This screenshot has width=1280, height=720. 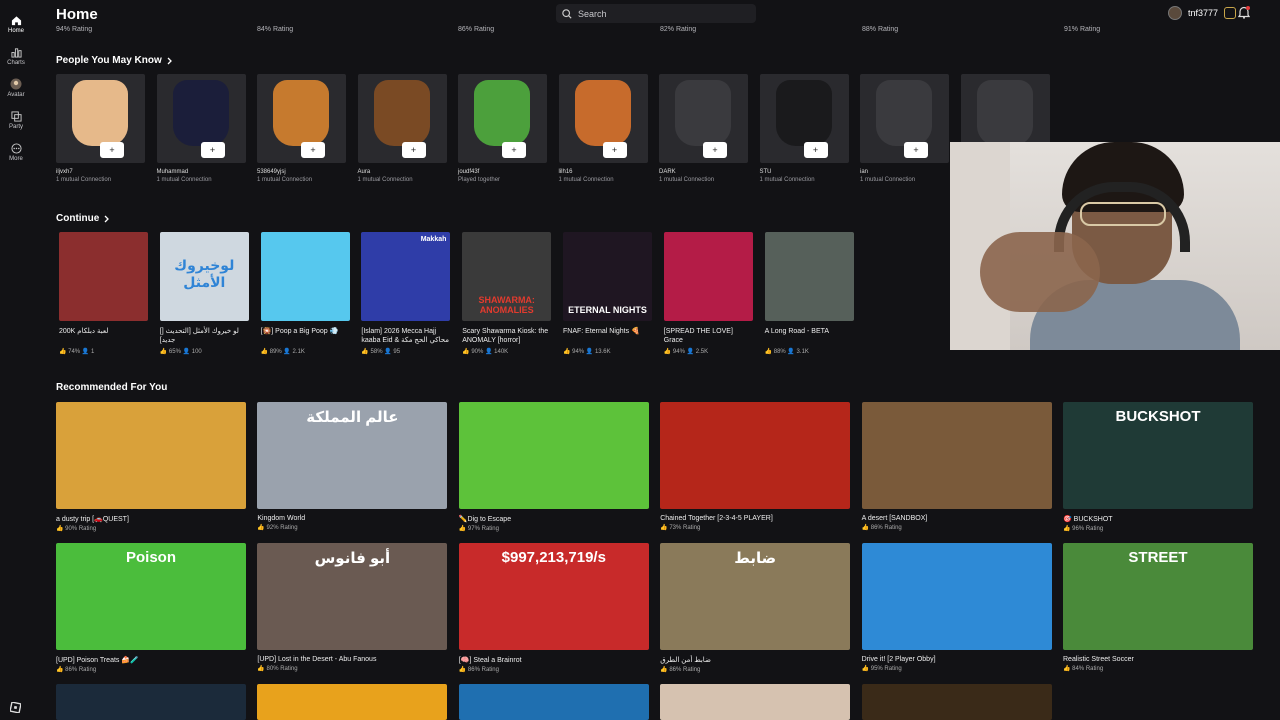 I want to click on friend-card: + STU 1 mutual Connection, so click(x=804, y=128).